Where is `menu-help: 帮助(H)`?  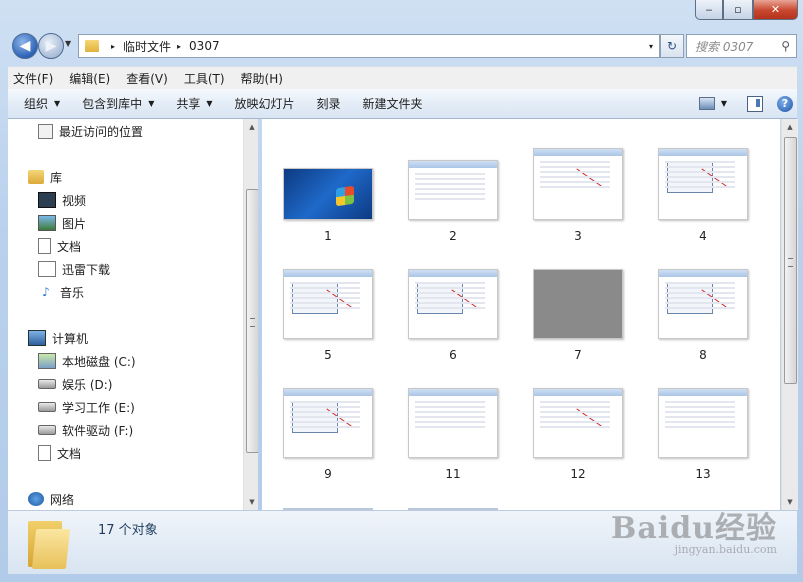 menu-help: 帮助(H) is located at coordinates (262, 78).